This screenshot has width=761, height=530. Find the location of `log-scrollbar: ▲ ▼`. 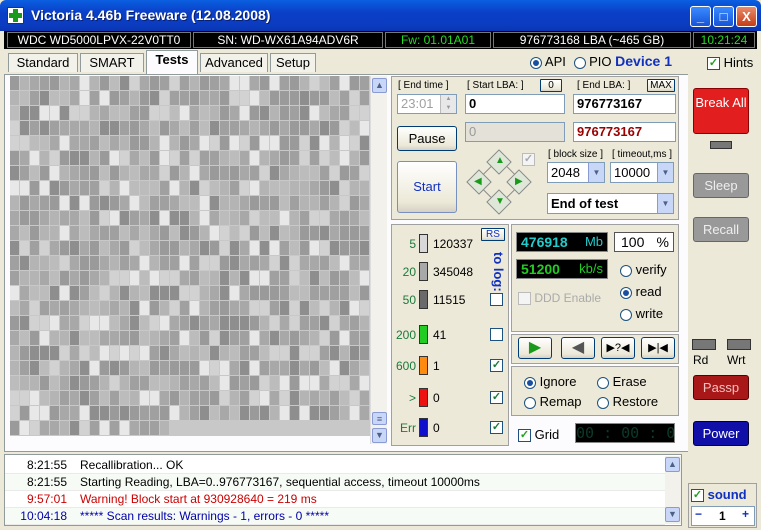

log-scrollbar: ▲ ▼ is located at coordinates (673, 490).